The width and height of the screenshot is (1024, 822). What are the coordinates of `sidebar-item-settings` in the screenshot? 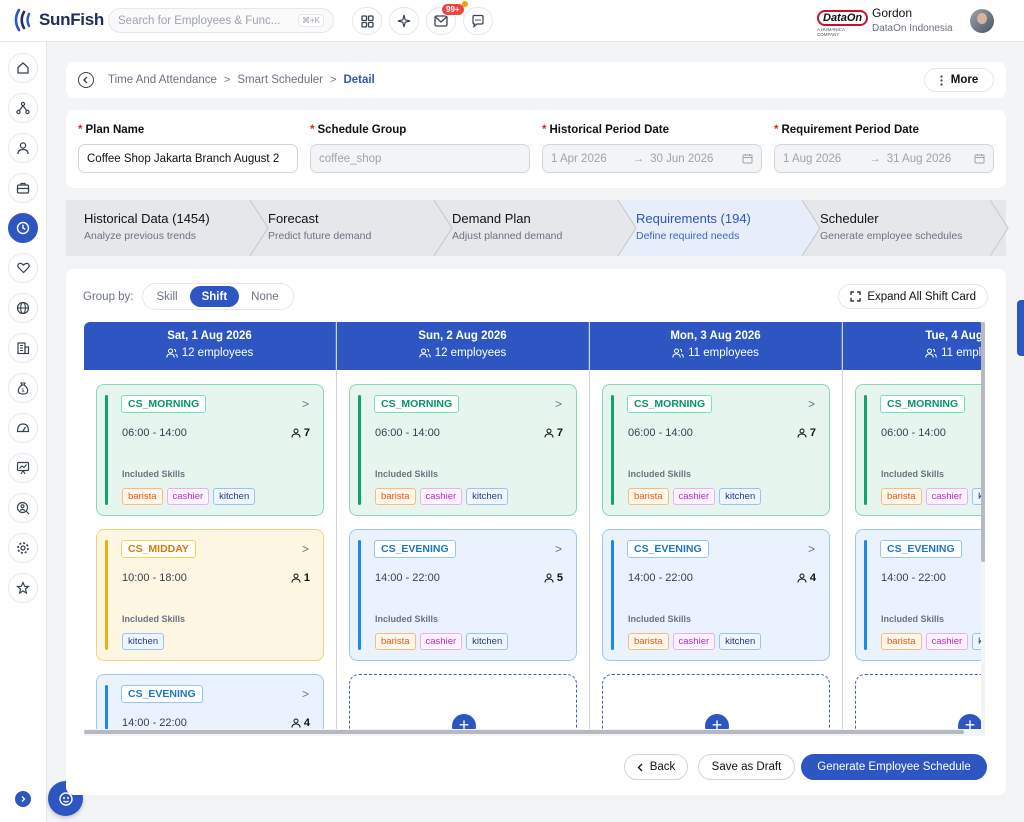 It's located at (23, 548).